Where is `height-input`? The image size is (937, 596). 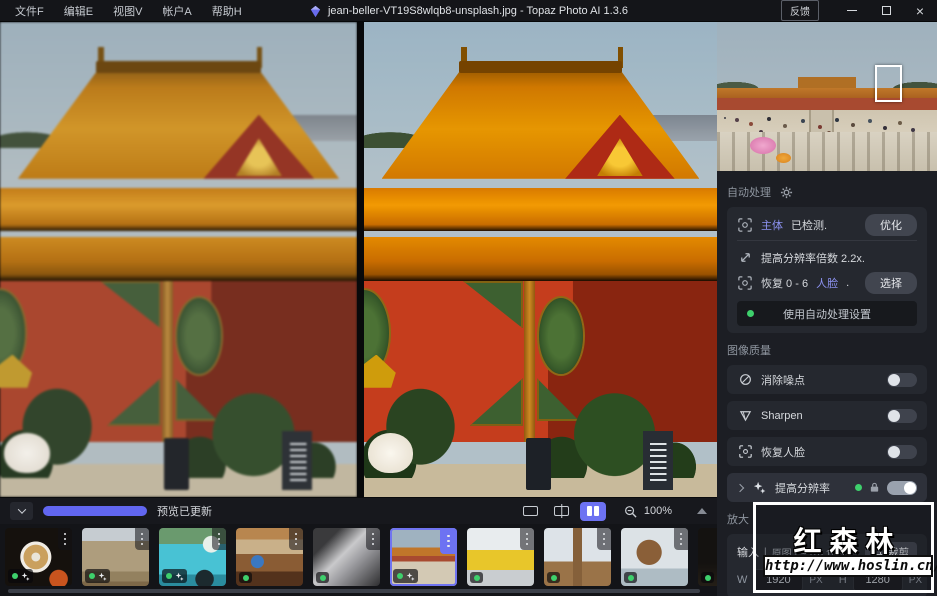 height-input is located at coordinates (877, 580).